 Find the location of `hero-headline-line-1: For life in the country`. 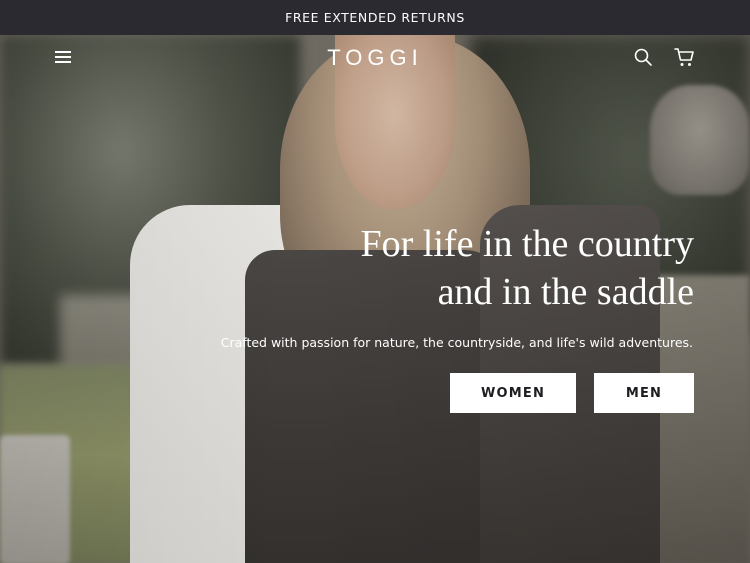

hero-headline-line-1: For life in the country is located at coordinates (527, 244).